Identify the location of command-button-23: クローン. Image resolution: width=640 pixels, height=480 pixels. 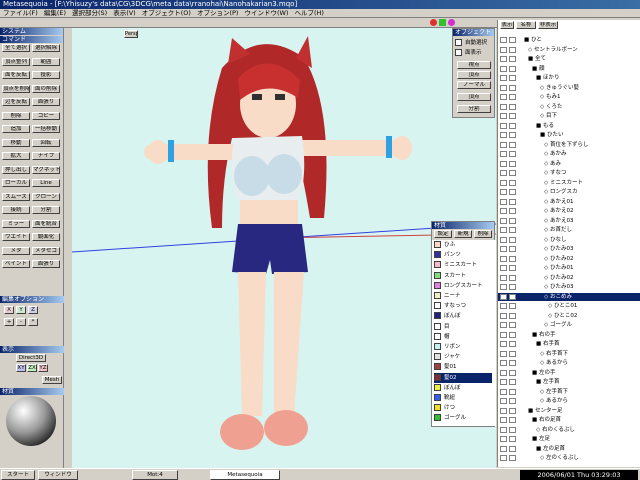
(46, 196).